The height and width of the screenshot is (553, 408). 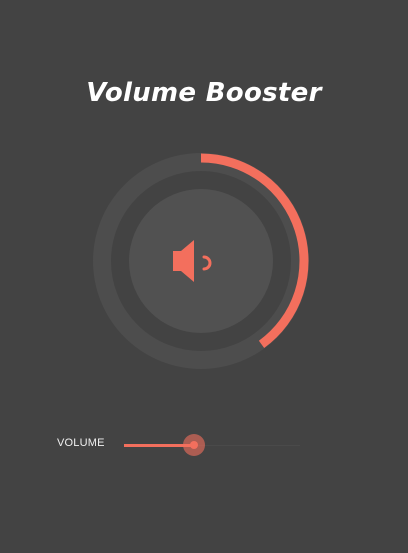 I want to click on volume-slider, so click(x=212, y=445).